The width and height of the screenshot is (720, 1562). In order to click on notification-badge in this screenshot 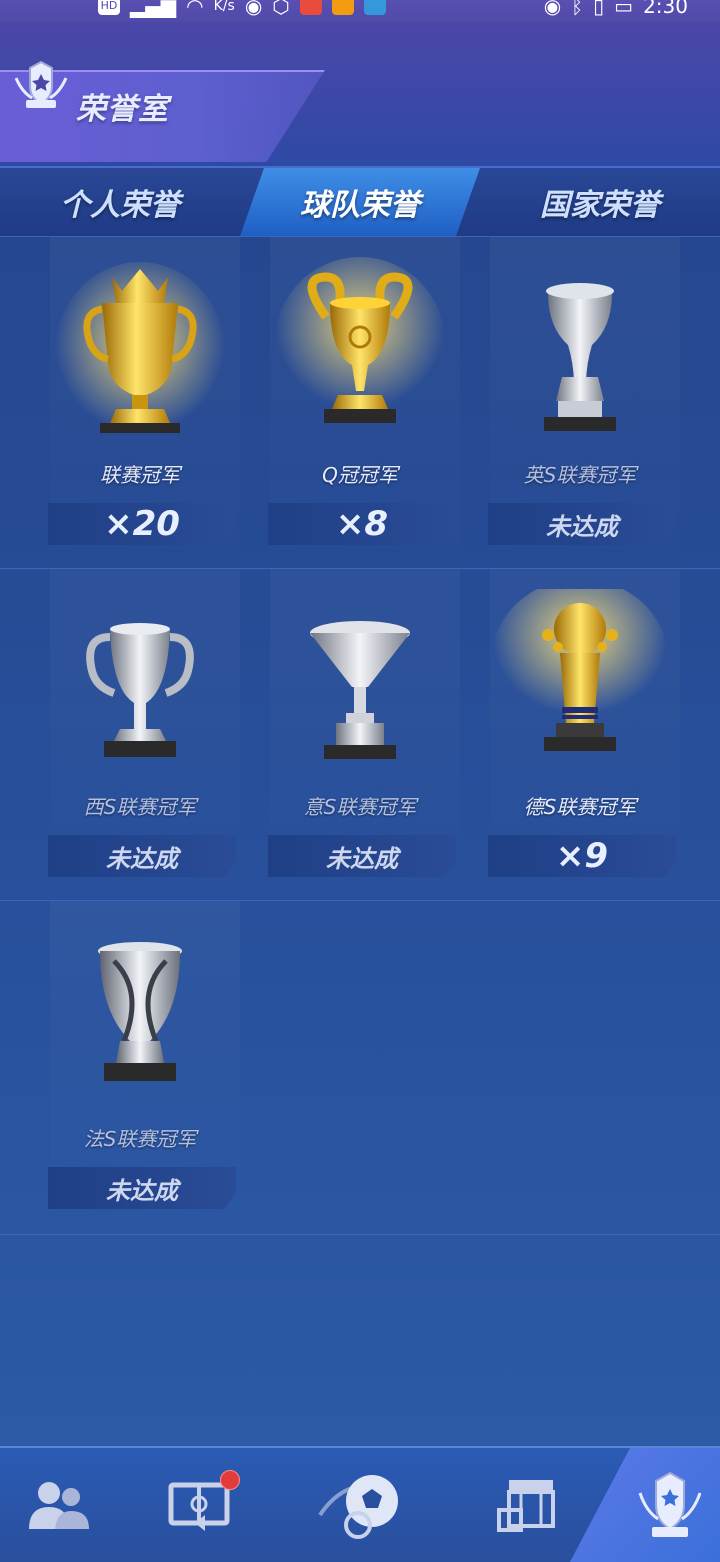, I will do `click(230, 1480)`.